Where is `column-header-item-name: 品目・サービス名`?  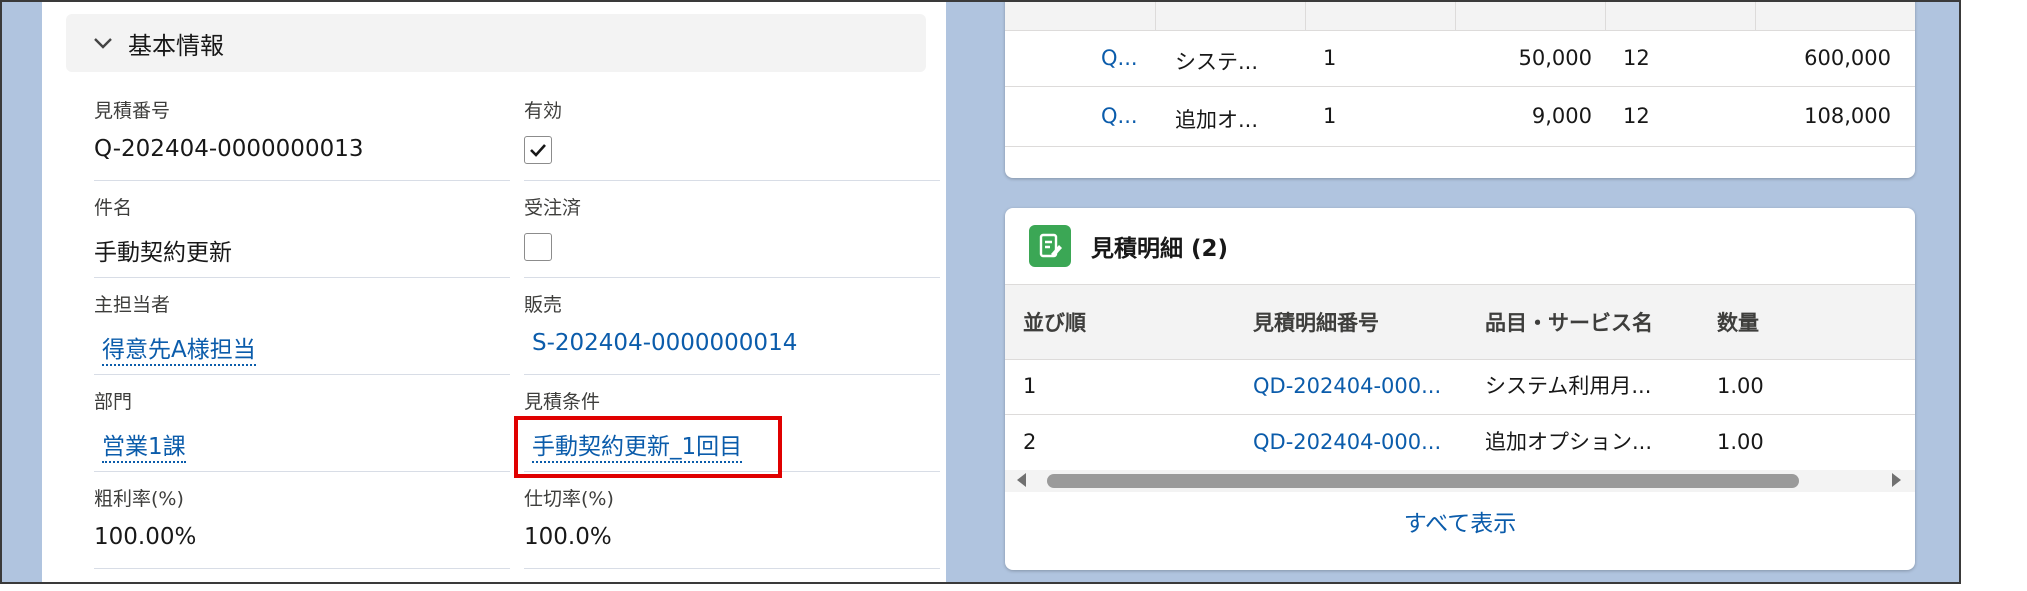 column-header-item-name: 品目・サービス名 is located at coordinates (1569, 322).